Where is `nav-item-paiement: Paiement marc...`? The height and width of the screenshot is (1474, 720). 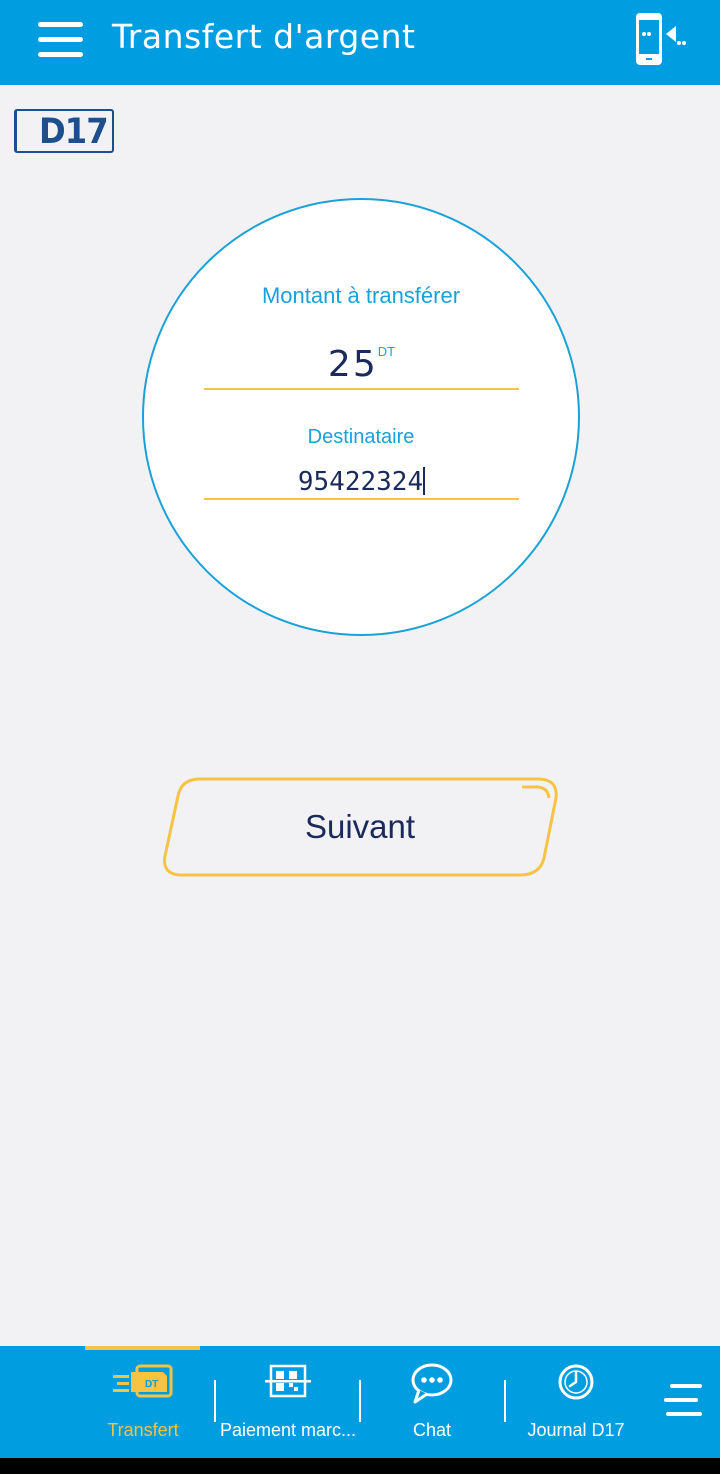
nav-item-paiement: Paiement marc... is located at coordinates (288, 1402).